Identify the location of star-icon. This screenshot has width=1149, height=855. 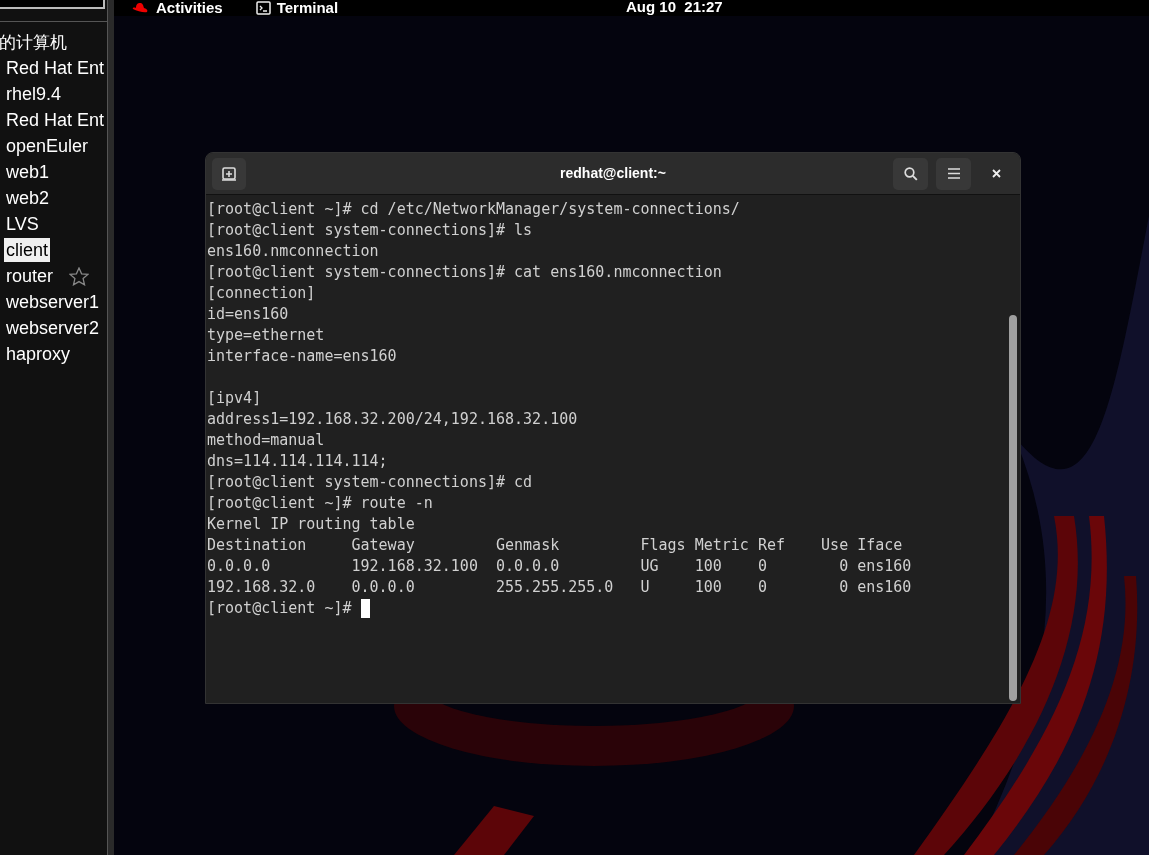
(79, 276).